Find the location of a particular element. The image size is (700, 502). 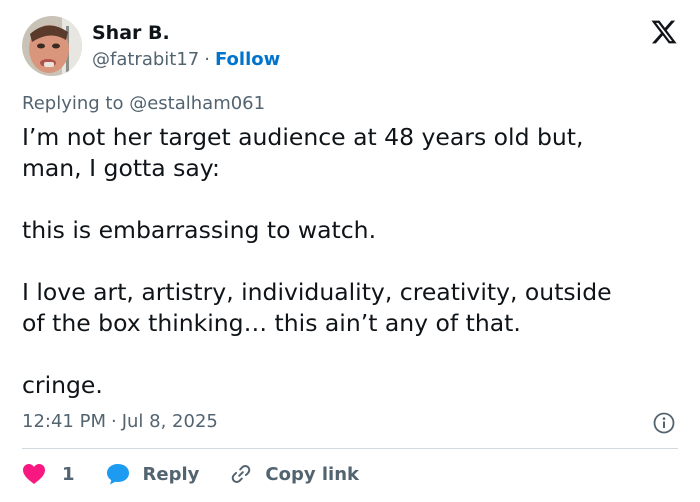

author-handle: @fatrabit17 is located at coordinates (145, 59).